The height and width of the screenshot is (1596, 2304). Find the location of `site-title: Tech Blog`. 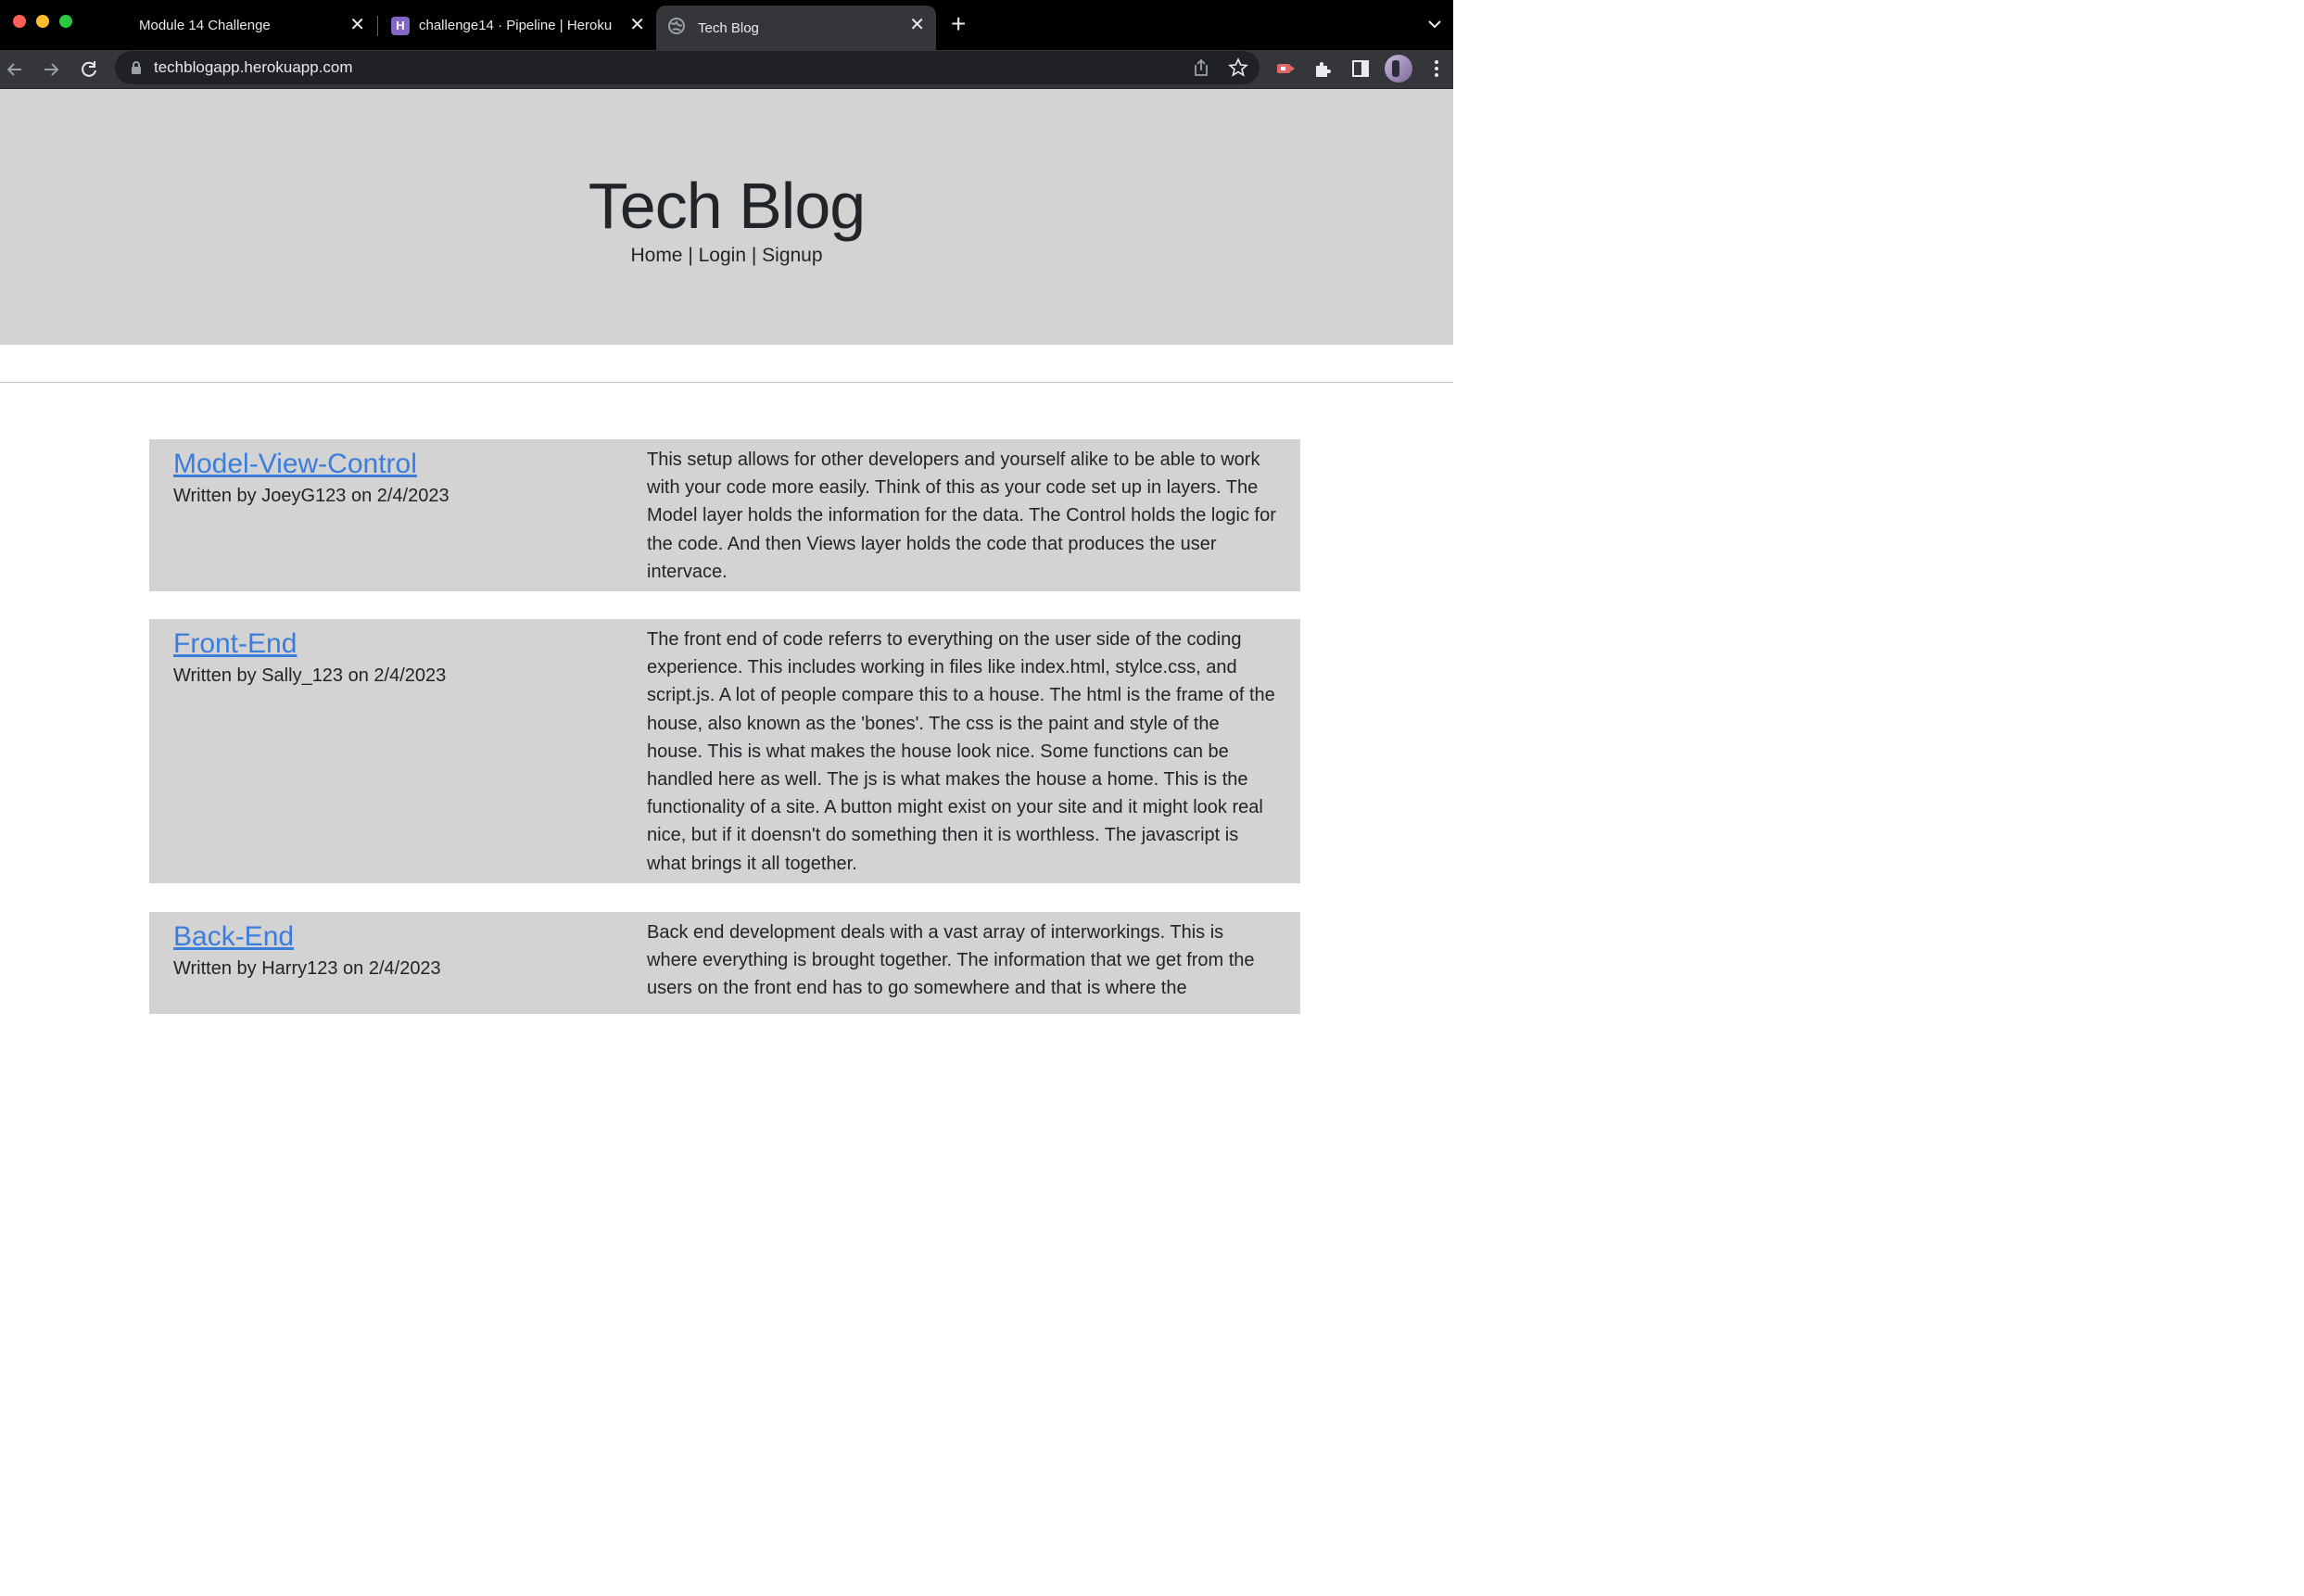

site-title: Tech Blog is located at coordinates (727, 206).